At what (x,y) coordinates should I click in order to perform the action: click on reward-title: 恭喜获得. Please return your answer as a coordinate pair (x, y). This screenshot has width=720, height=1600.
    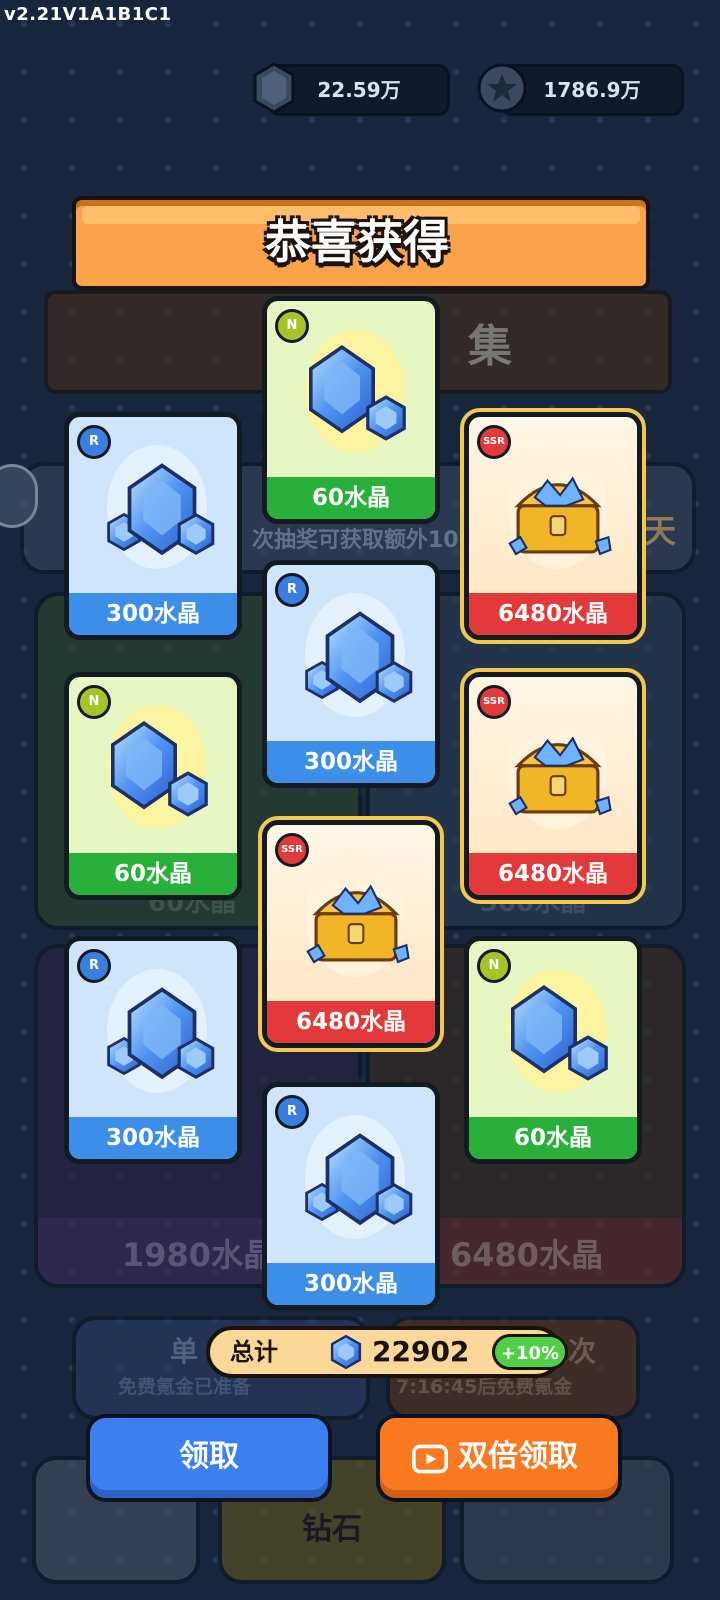
    Looking at the image, I should click on (357, 242).